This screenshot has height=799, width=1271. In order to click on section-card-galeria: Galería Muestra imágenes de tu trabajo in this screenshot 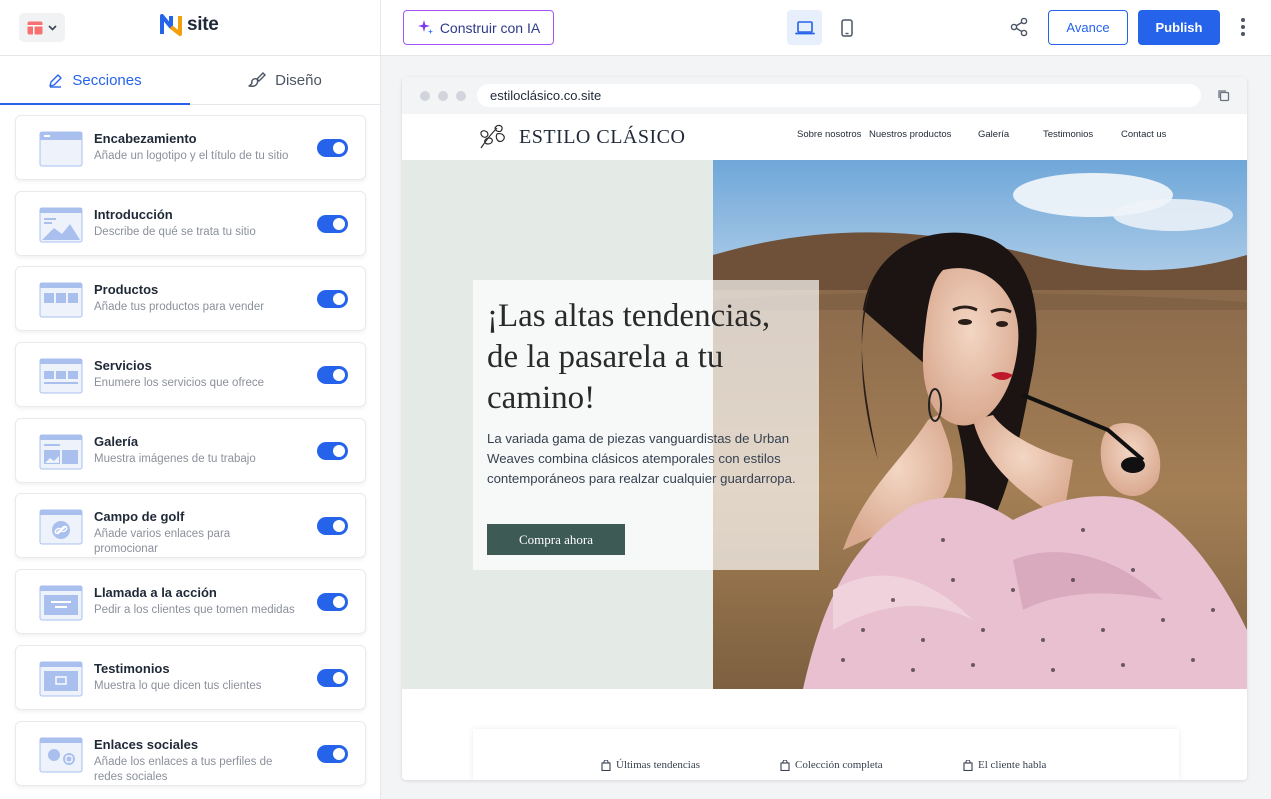, I will do `click(190, 450)`.